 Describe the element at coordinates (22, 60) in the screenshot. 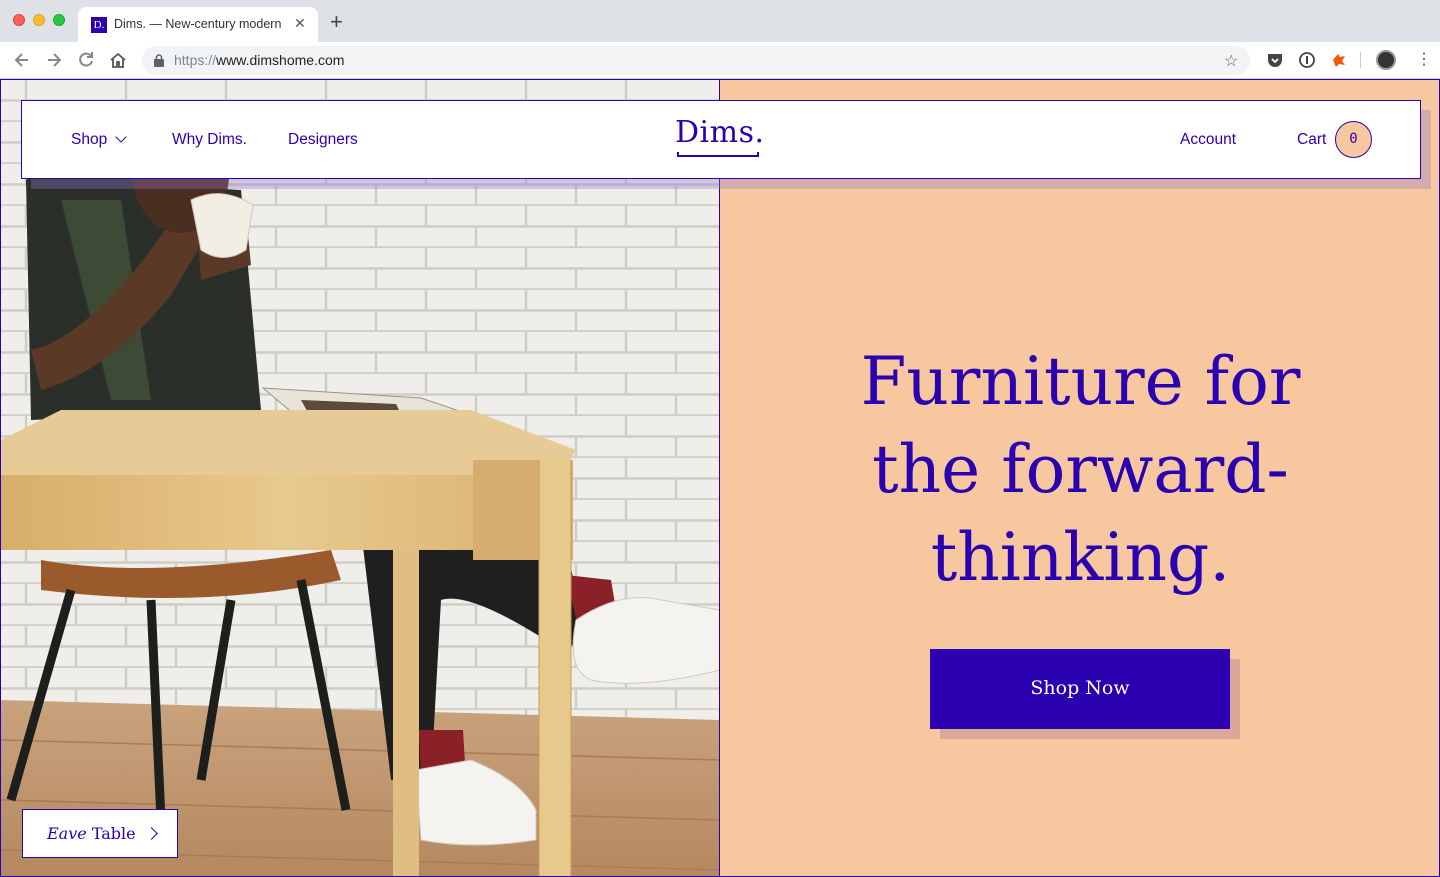

I see `back-icon` at that location.